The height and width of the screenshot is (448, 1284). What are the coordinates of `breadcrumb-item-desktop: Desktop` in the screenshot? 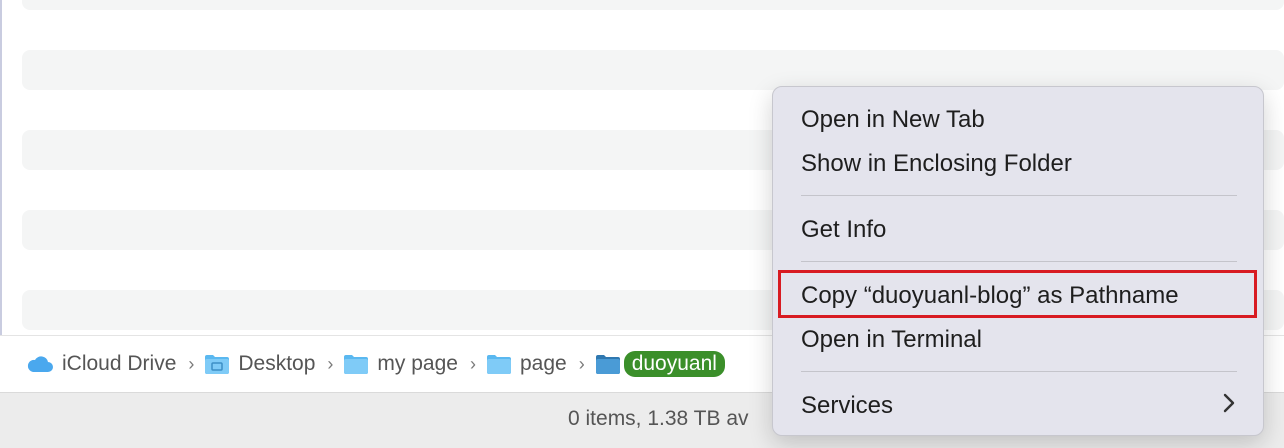 It's located at (259, 364).